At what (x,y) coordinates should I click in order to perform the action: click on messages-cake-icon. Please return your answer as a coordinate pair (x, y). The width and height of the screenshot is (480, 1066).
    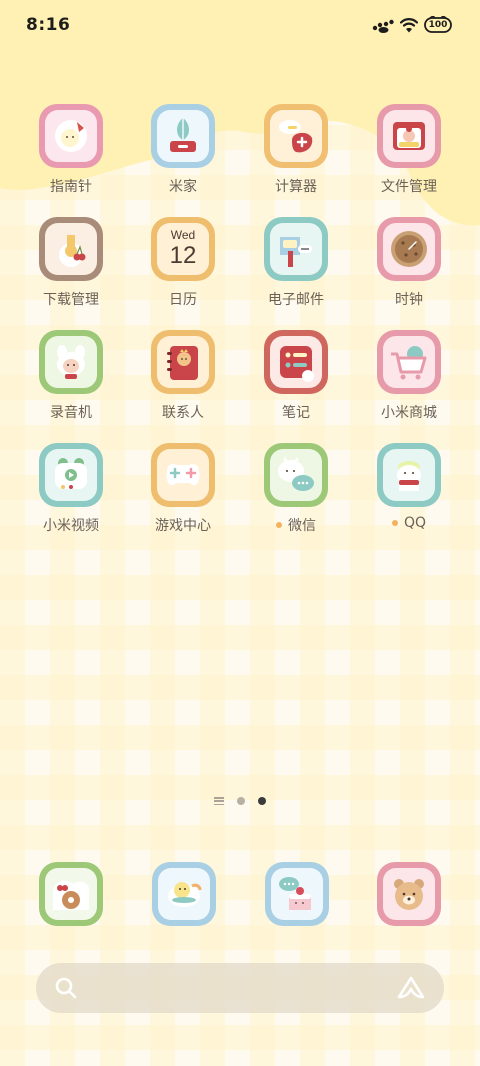
    Looking at the image, I should click on (297, 894).